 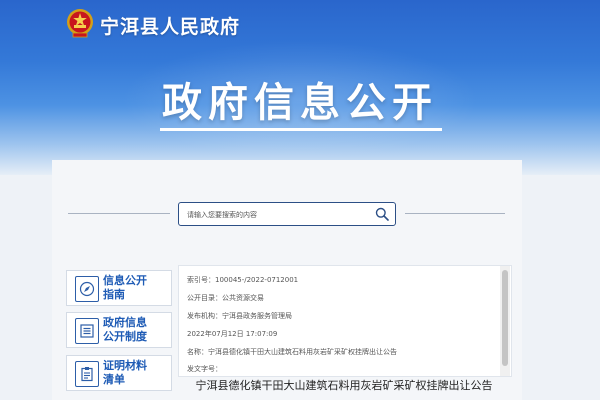 I want to click on info-row-name: 名称：宁洱县德化镇干田大山建筑石料用灰岩矿采矿权挂牌出让公告, so click(x=292, y=352).